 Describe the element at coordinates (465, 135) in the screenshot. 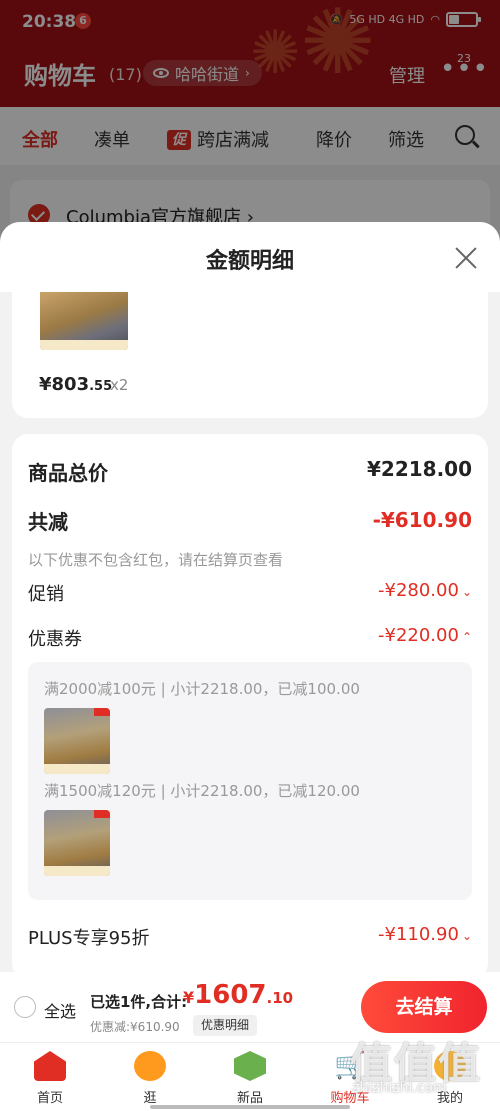

I see `search-icon` at that location.